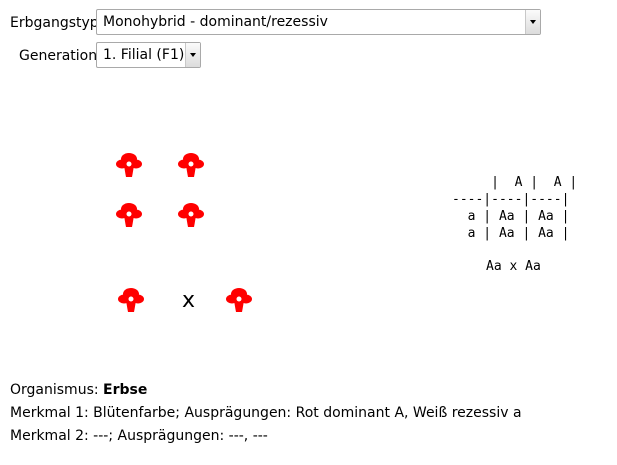  Describe the element at coordinates (54, 390) in the screenshot. I see `organism-label: Organismus:` at that location.